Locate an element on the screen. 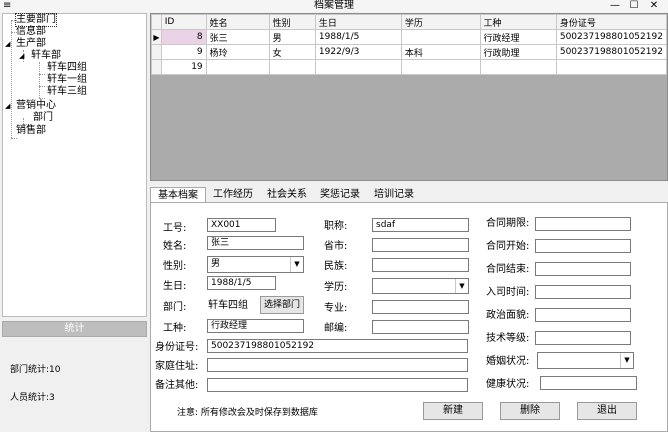  tree-node-dept: 部门 is located at coordinates (43, 118).